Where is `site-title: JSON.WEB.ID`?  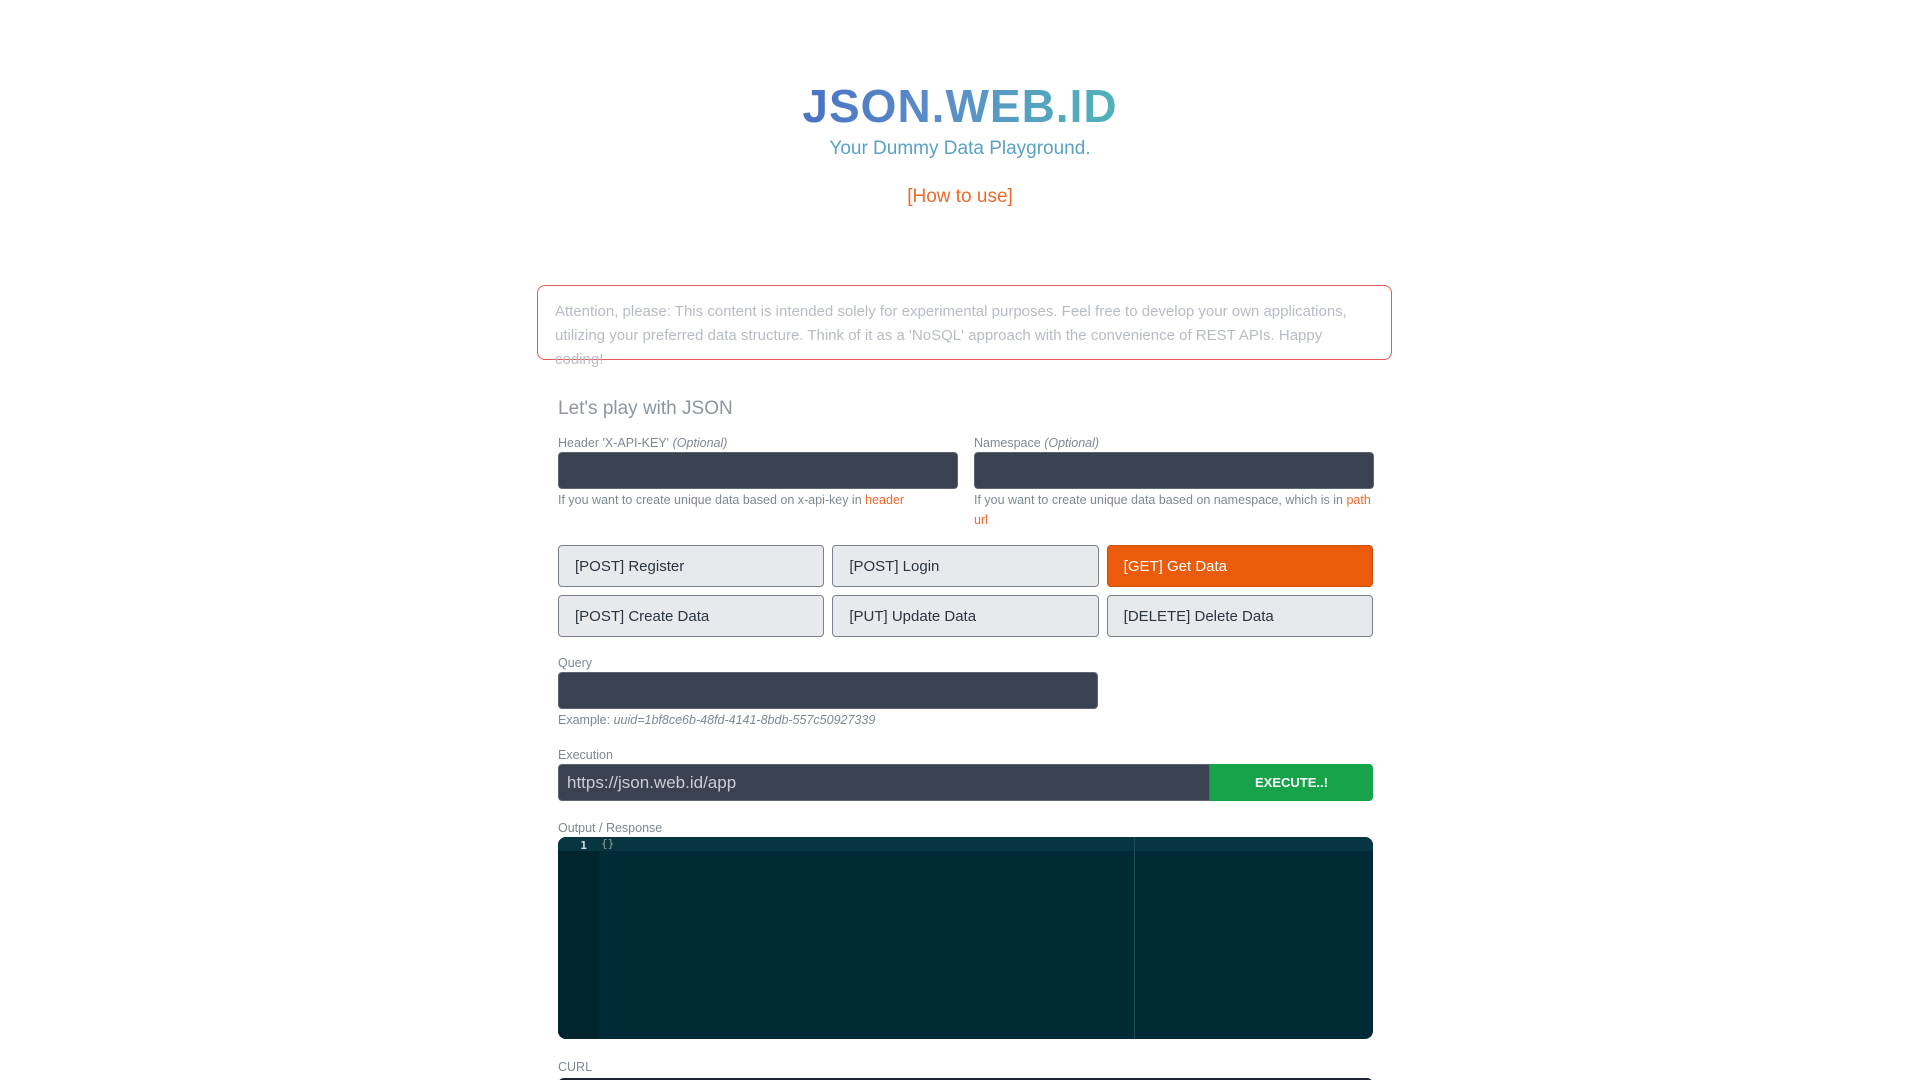
site-title: JSON.WEB.ID is located at coordinates (960, 106).